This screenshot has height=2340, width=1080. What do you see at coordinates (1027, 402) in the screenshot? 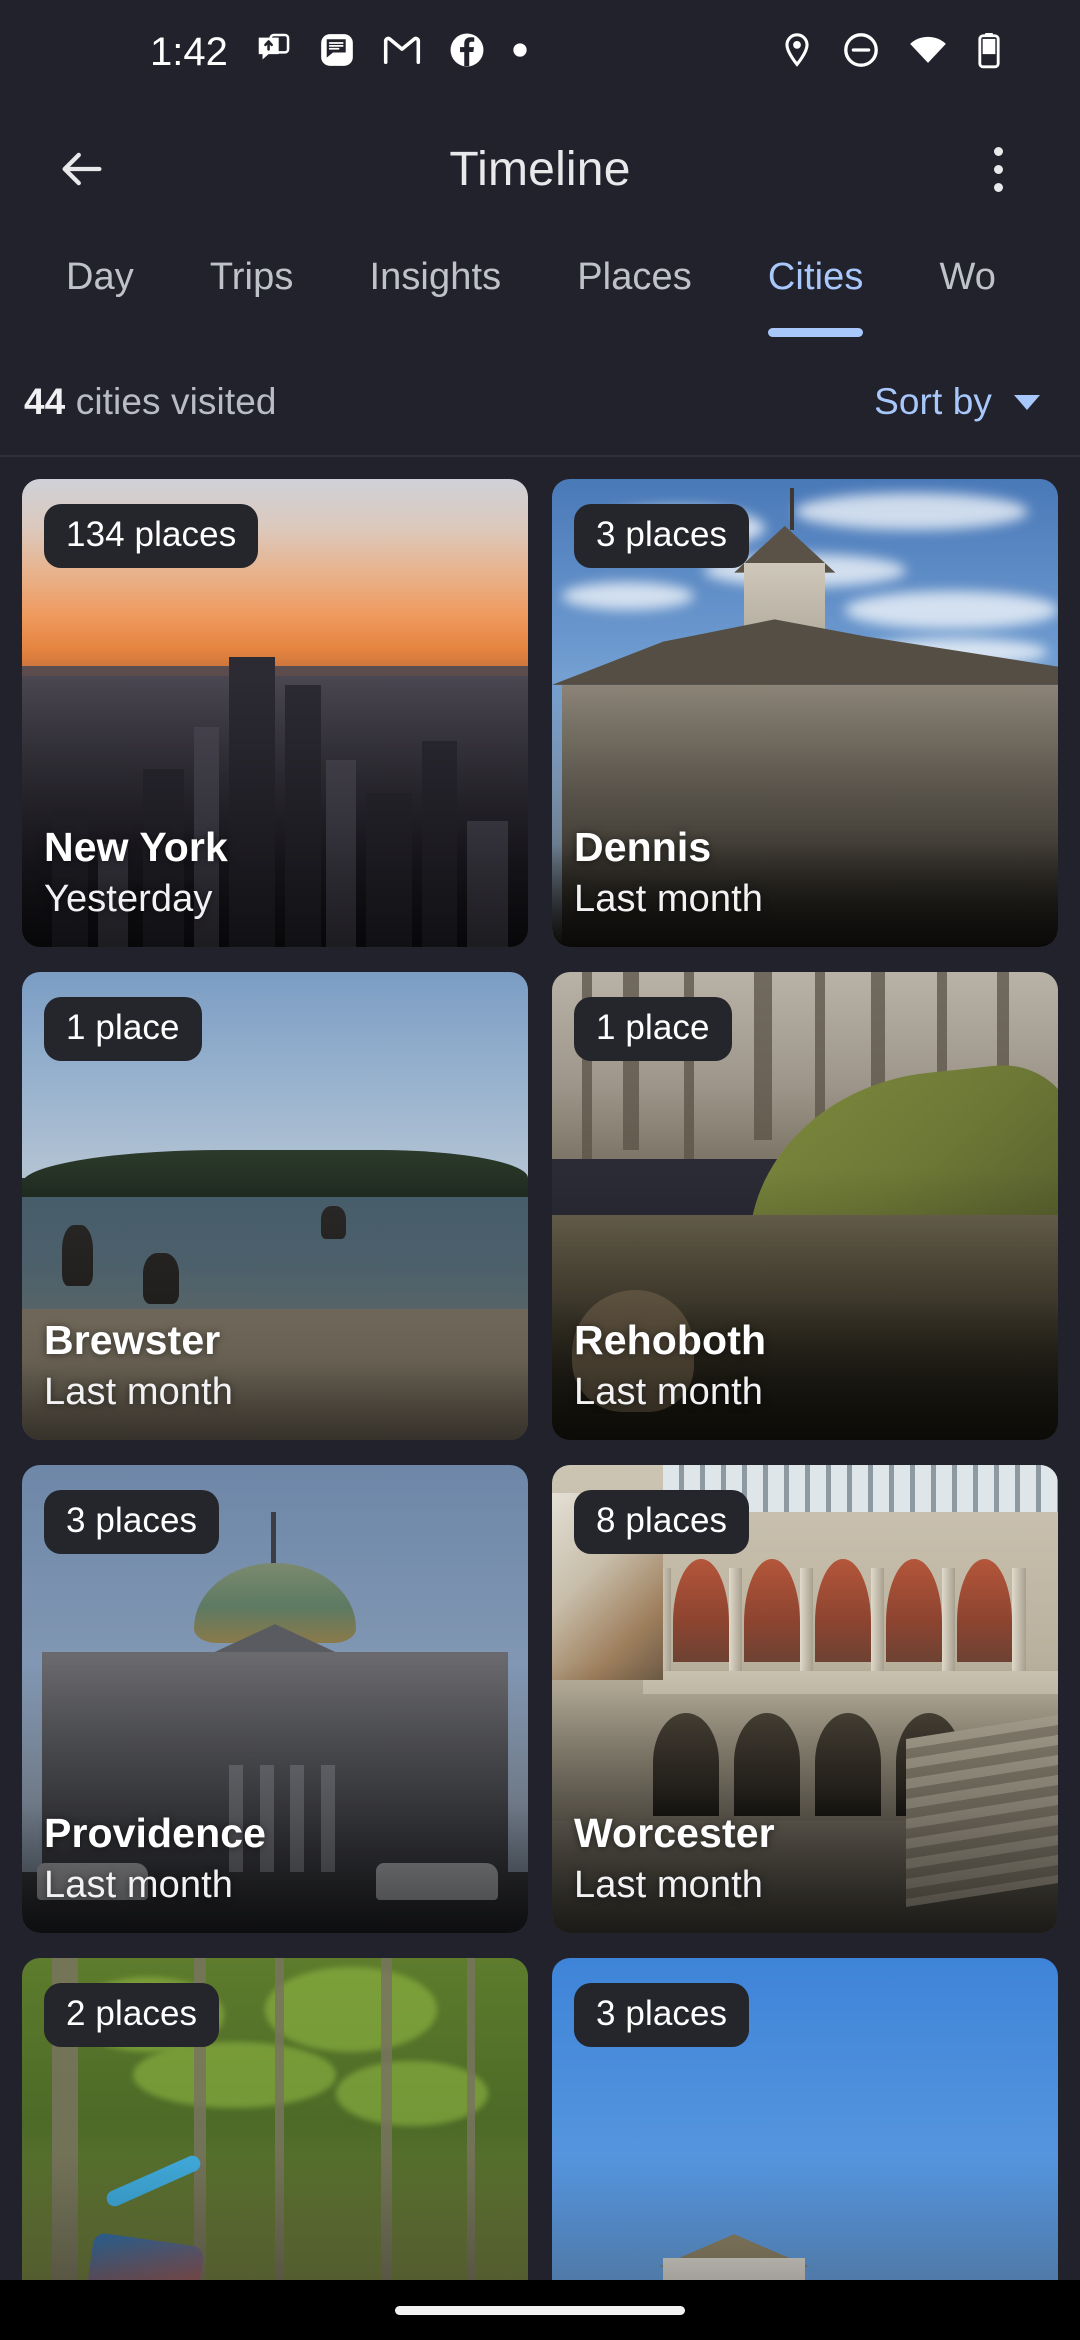
I see `chevron-down-icon` at bounding box center [1027, 402].